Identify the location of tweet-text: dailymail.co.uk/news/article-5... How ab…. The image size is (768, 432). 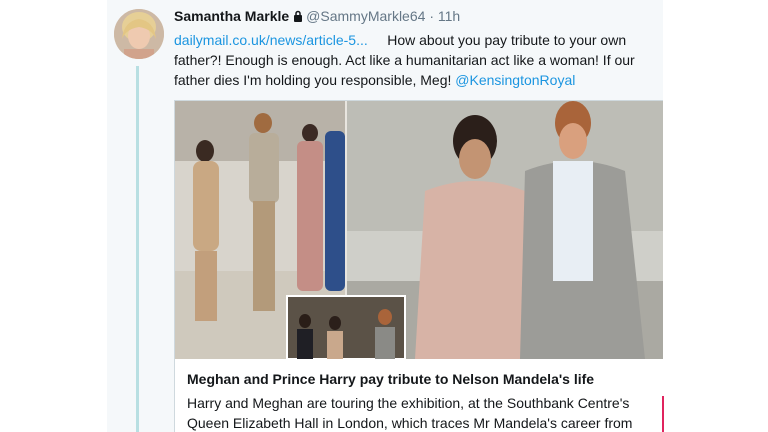
(418, 60).